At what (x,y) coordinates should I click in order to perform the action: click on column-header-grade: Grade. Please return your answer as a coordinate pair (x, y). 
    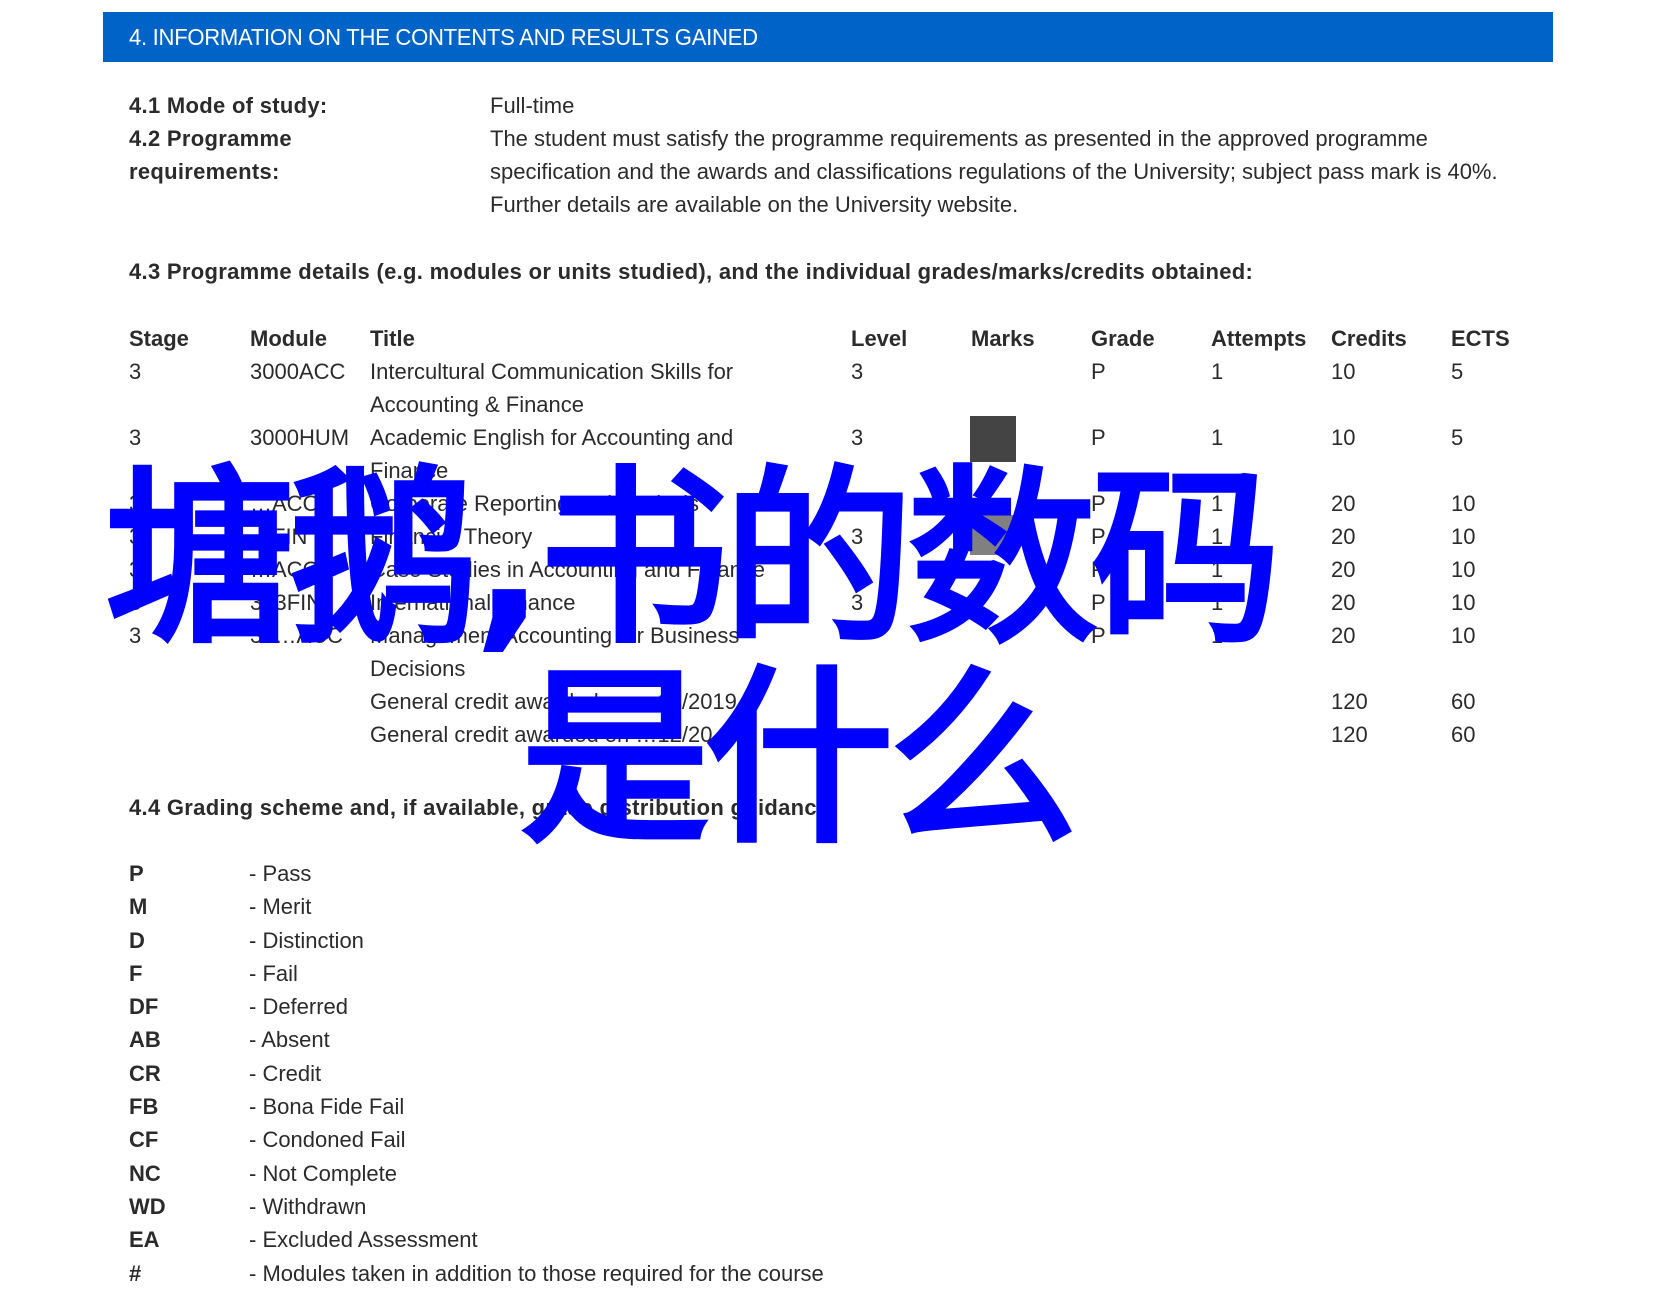
    Looking at the image, I should click on (1123, 338).